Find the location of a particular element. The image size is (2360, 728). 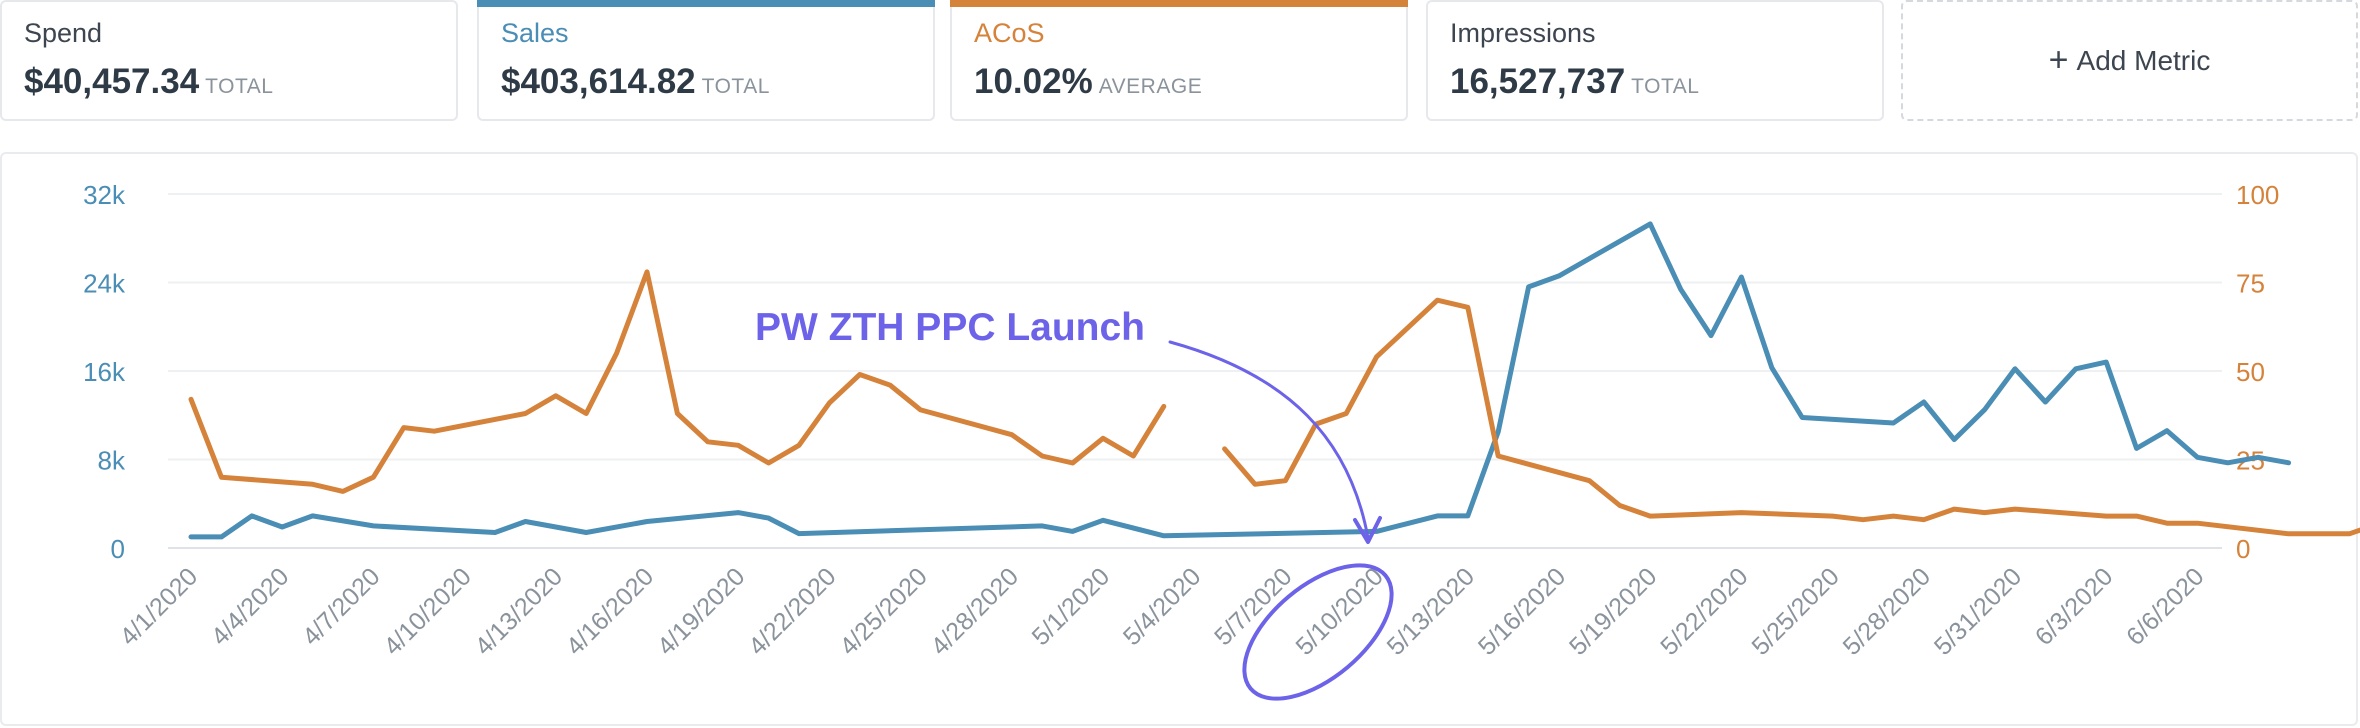

annotation-label: PW ZTH PPC Launch is located at coordinates (950, 327).